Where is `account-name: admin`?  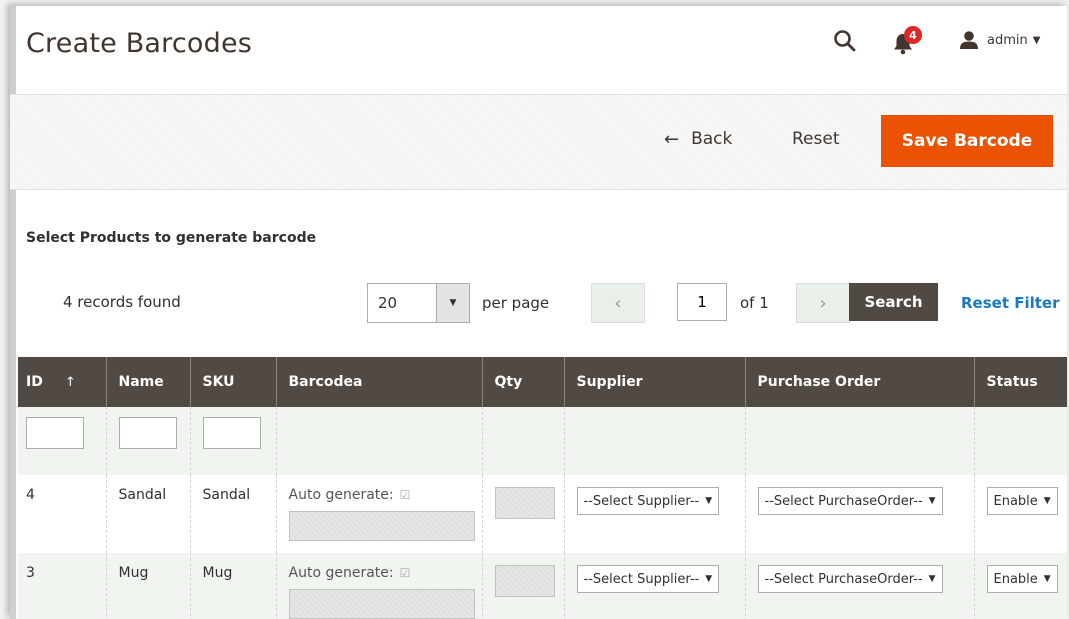
account-name: admin is located at coordinates (1007, 40).